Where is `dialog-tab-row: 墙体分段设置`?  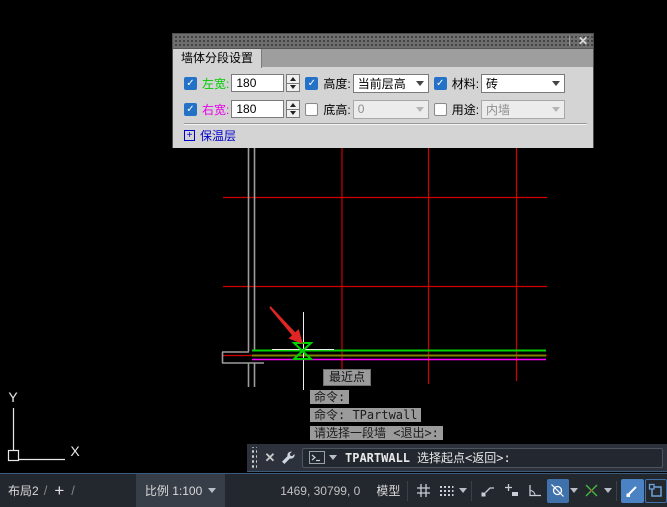
dialog-tab-row: 墙体分段设置 is located at coordinates (383, 58).